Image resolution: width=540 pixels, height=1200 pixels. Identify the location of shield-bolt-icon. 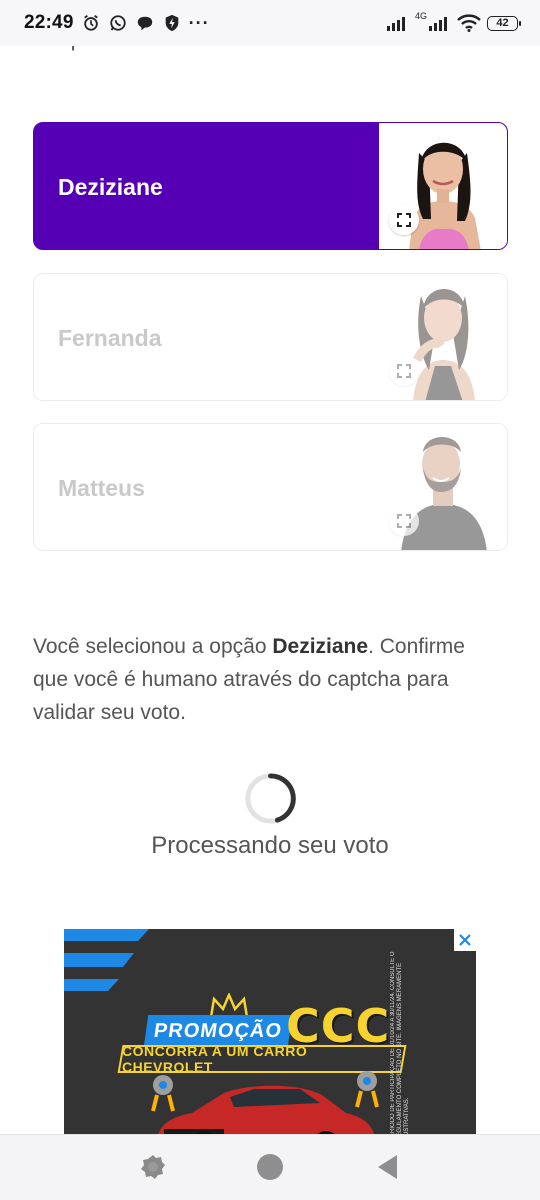
(171, 23).